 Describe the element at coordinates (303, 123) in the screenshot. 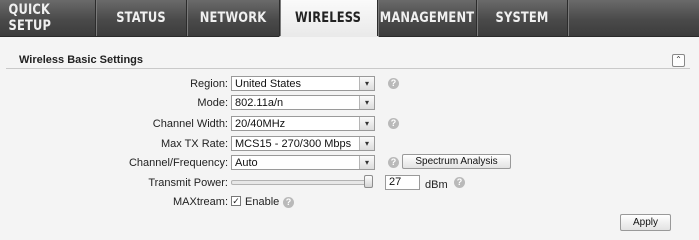

I see `channel-width-select: 20/40MHz ▾` at that location.